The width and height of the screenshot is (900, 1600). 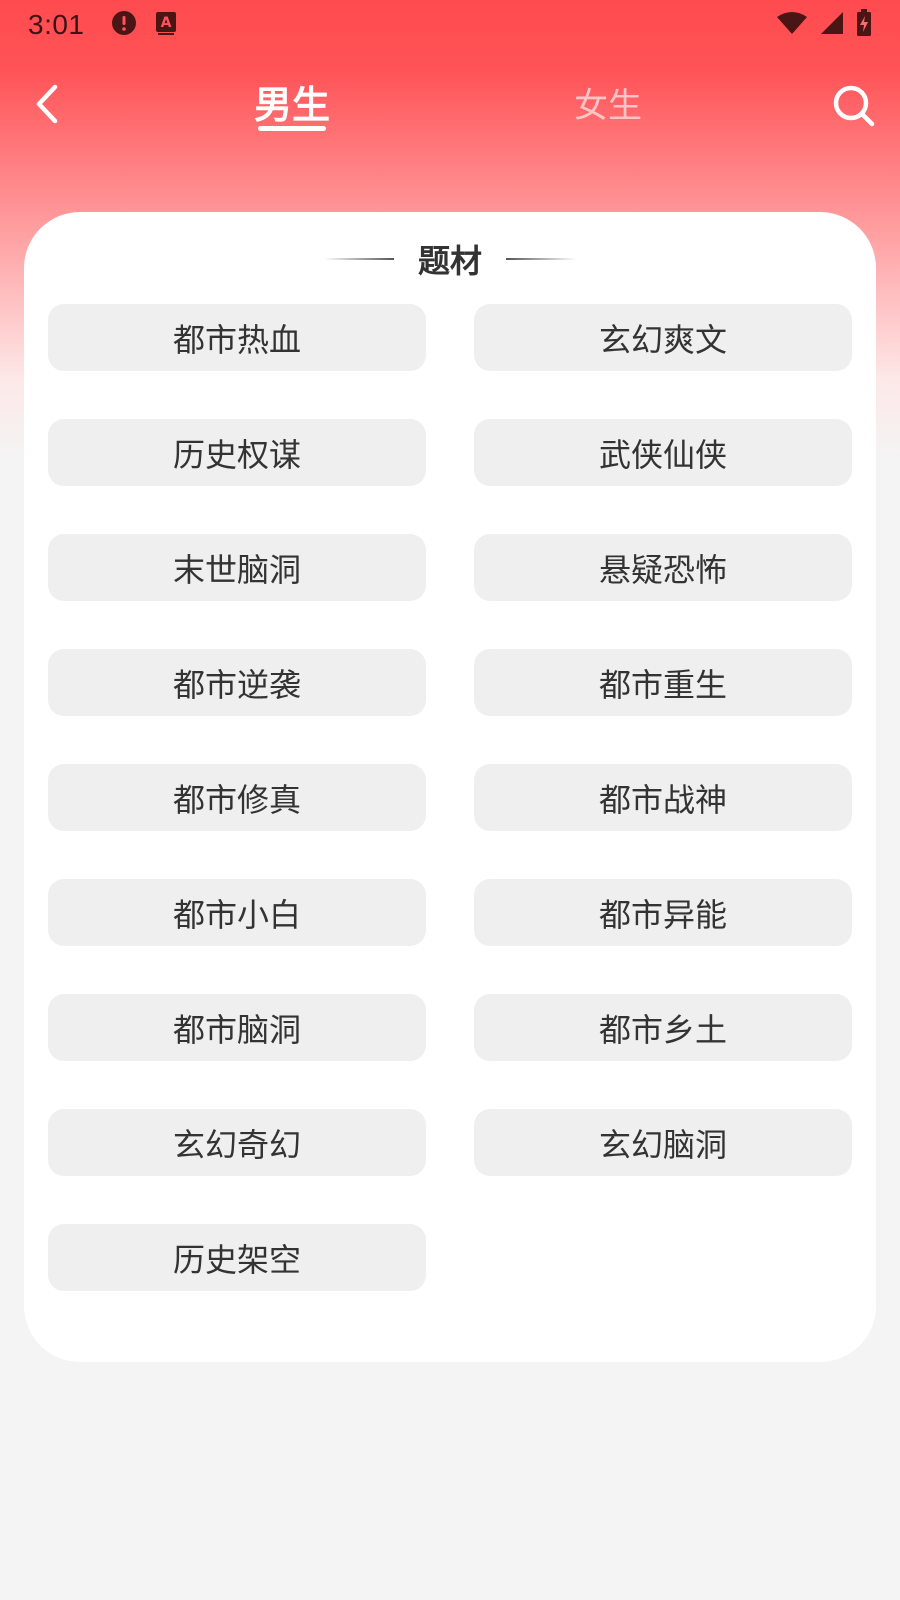 I want to click on status-icons-left: A, so click(x=144, y=25).